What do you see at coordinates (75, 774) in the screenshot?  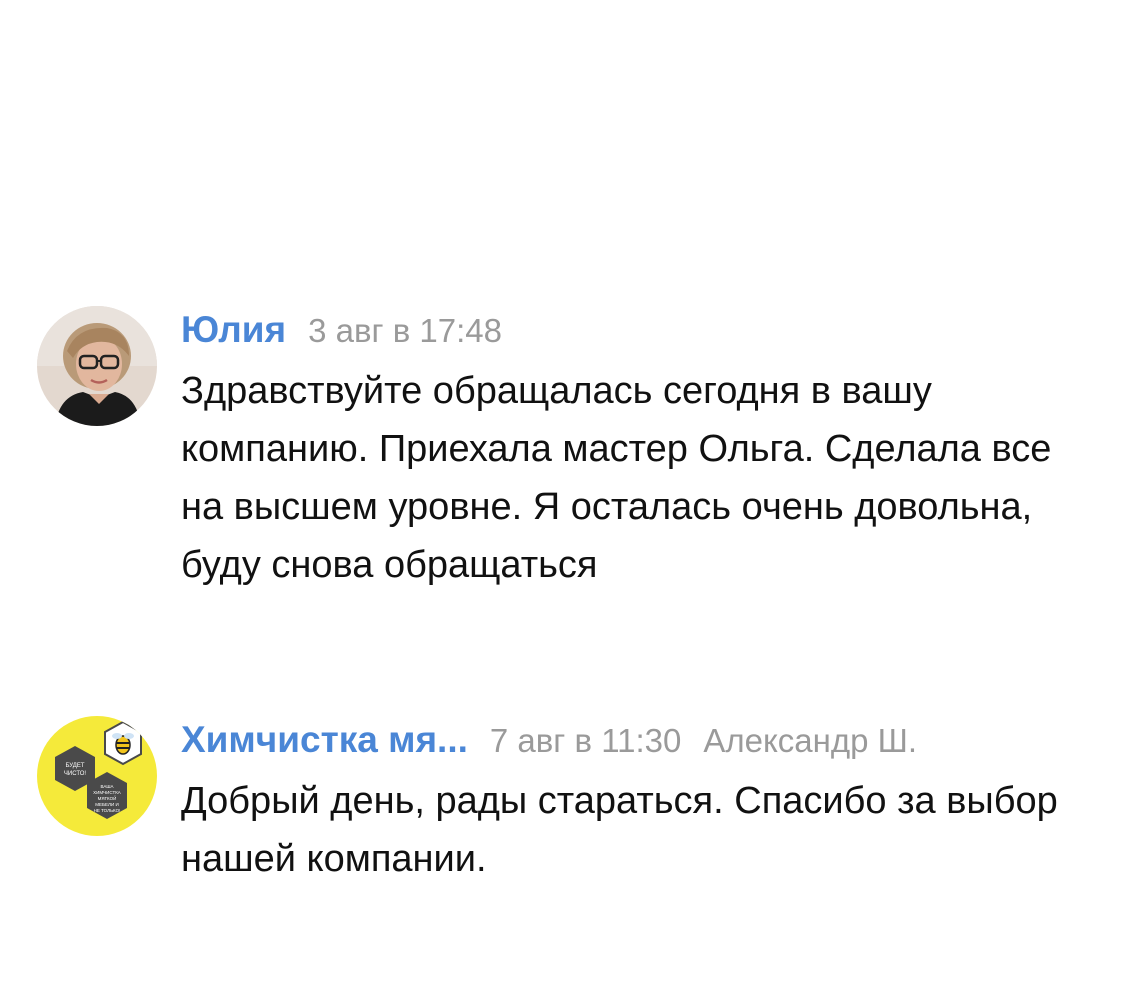 I see `logo-text-left-2: ЧИСТО!` at bounding box center [75, 774].